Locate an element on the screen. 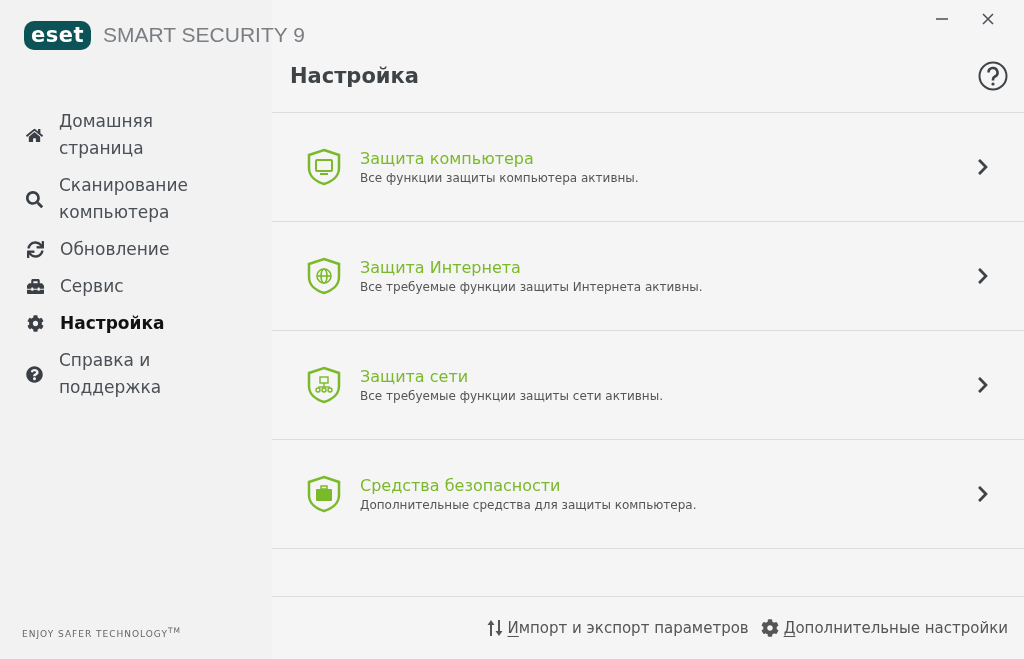 This screenshot has width=1024, height=659. brand-logo: eset is located at coordinates (58, 35).